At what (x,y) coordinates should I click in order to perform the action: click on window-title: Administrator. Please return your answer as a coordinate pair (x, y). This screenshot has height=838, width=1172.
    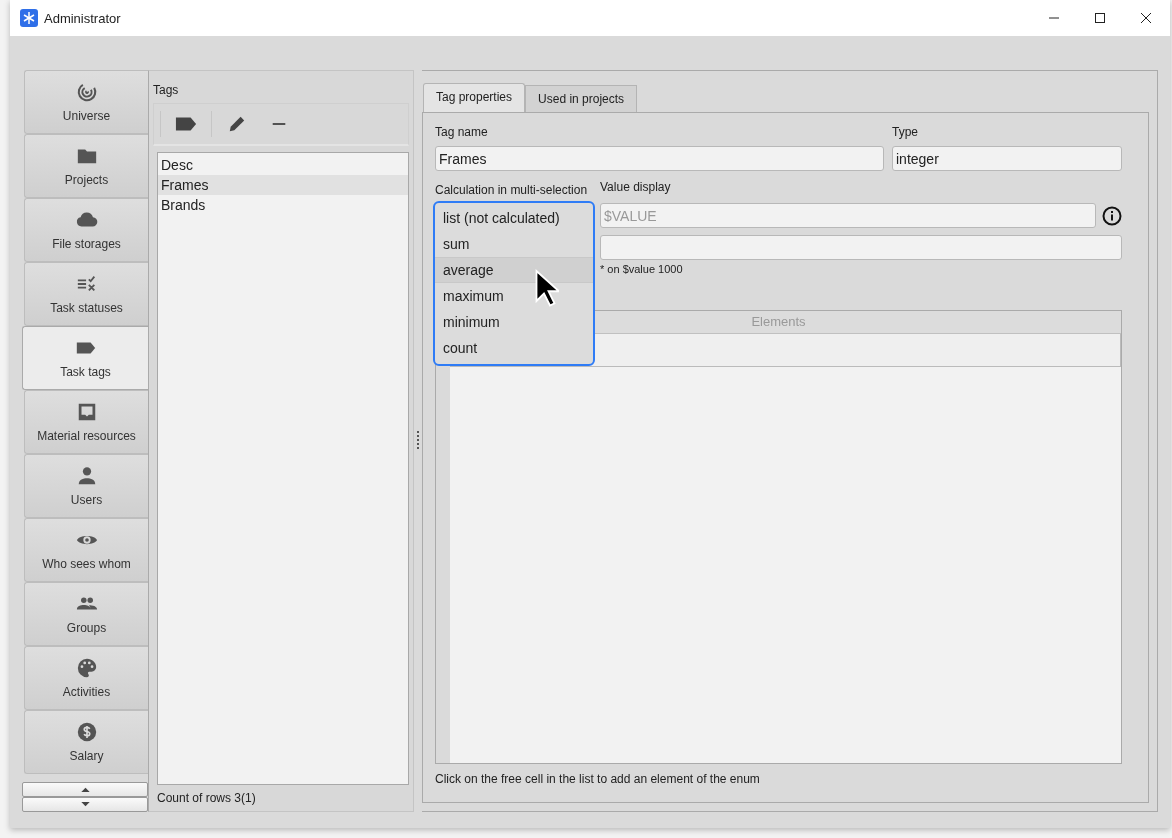
    Looking at the image, I should click on (82, 18).